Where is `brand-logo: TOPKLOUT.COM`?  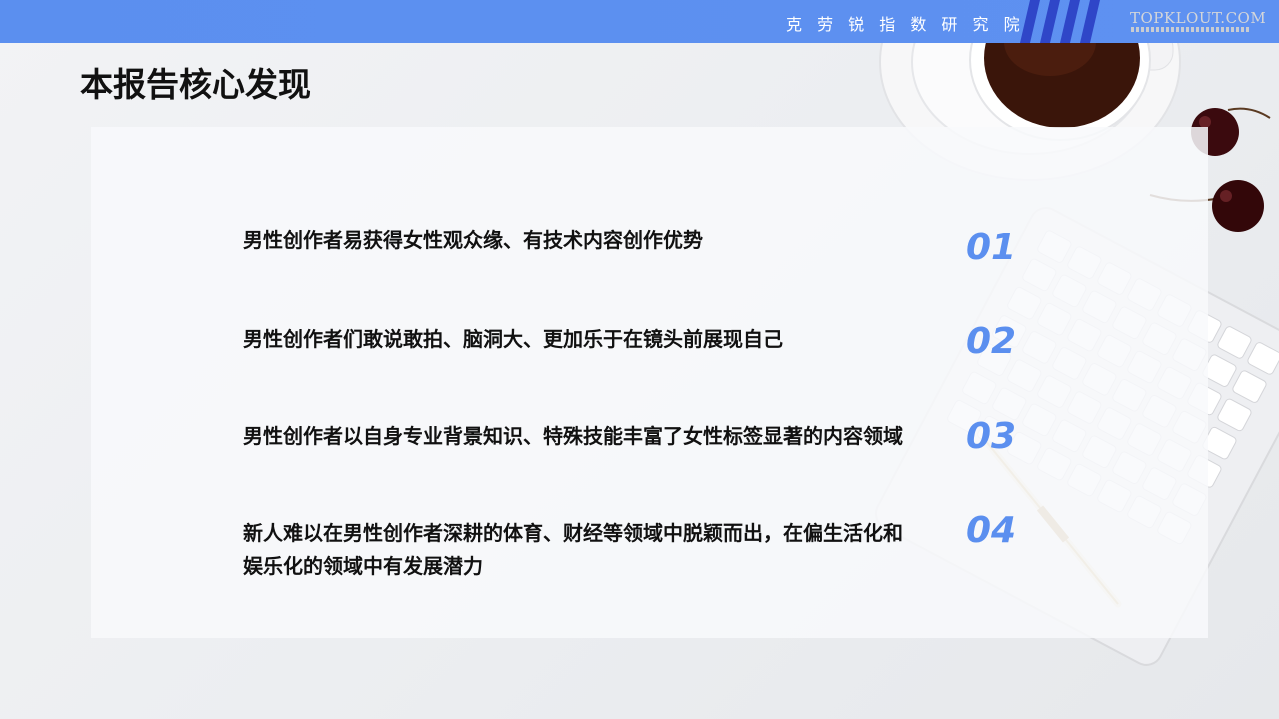 brand-logo: TOPKLOUT.COM is located at coordinates (1198, 18).